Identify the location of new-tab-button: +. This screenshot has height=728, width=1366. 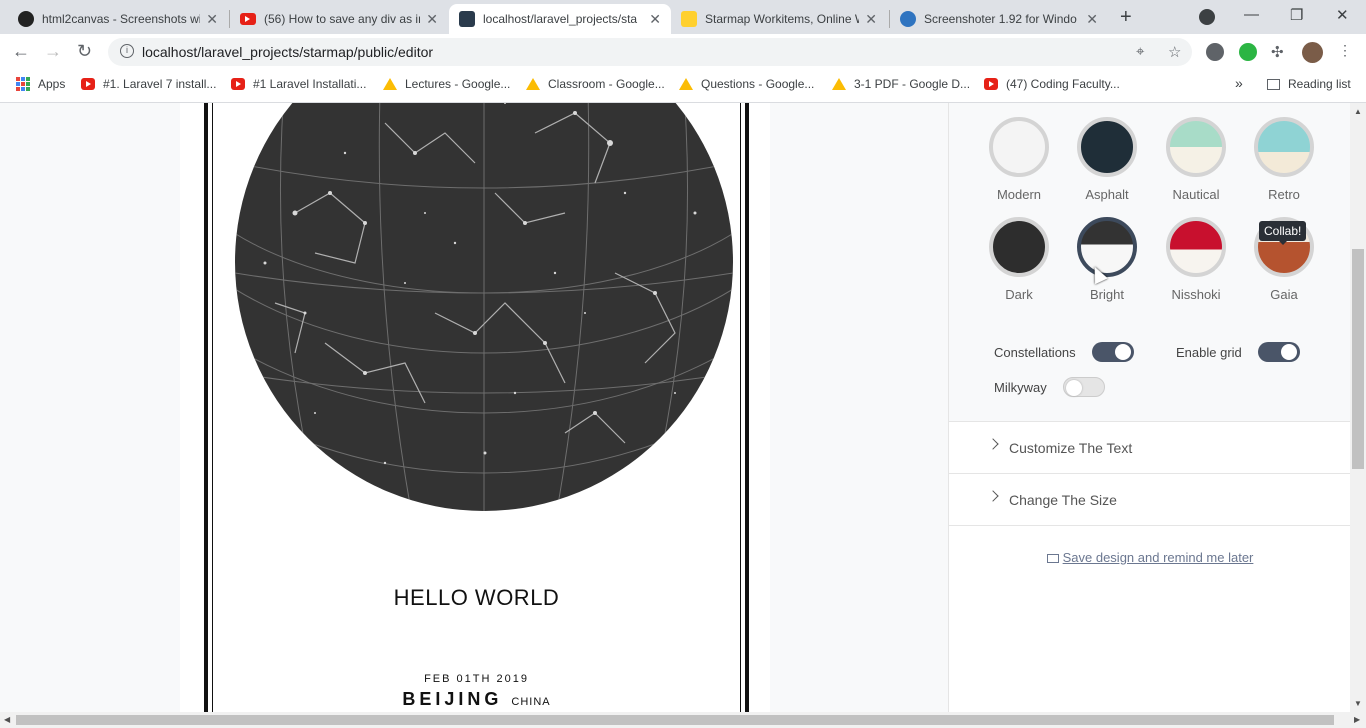
(1126, 17).